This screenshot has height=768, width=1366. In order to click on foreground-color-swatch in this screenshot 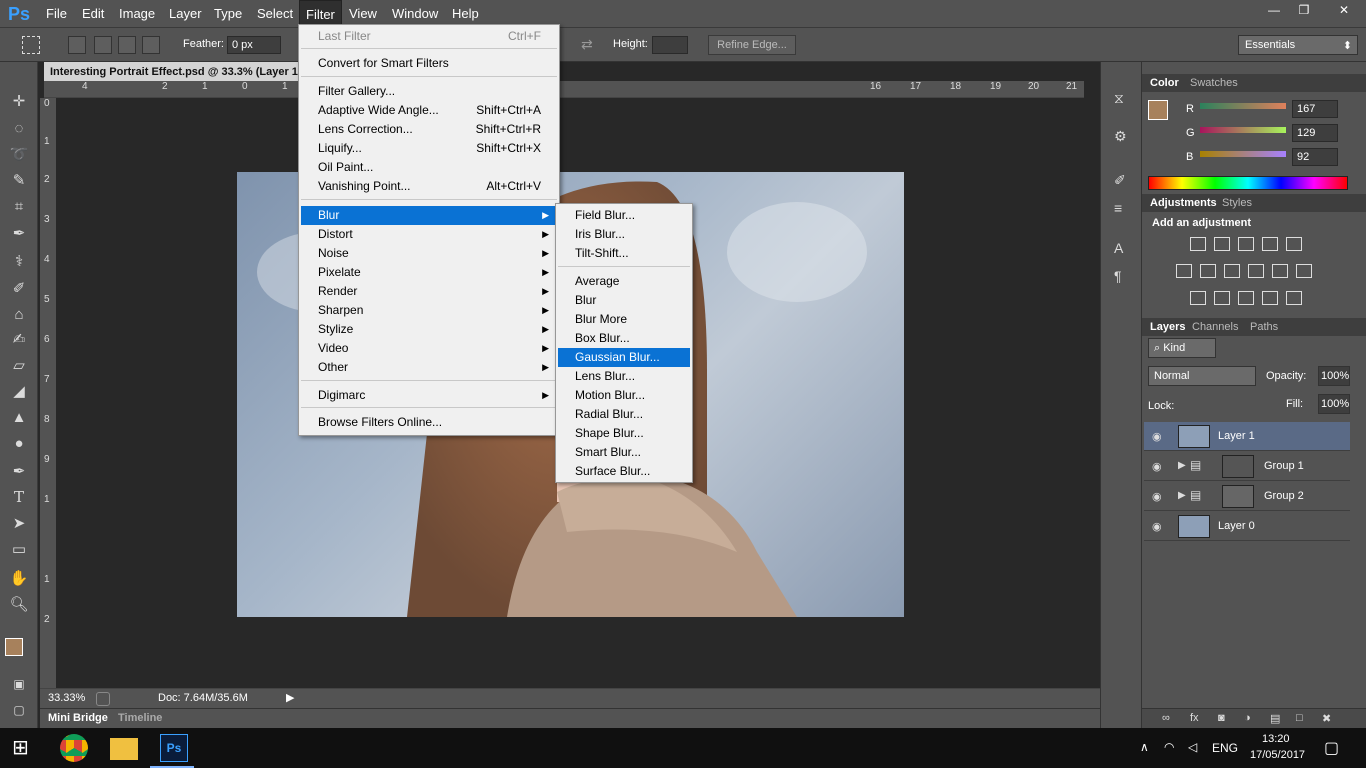, I will do `click(14, 647)`.